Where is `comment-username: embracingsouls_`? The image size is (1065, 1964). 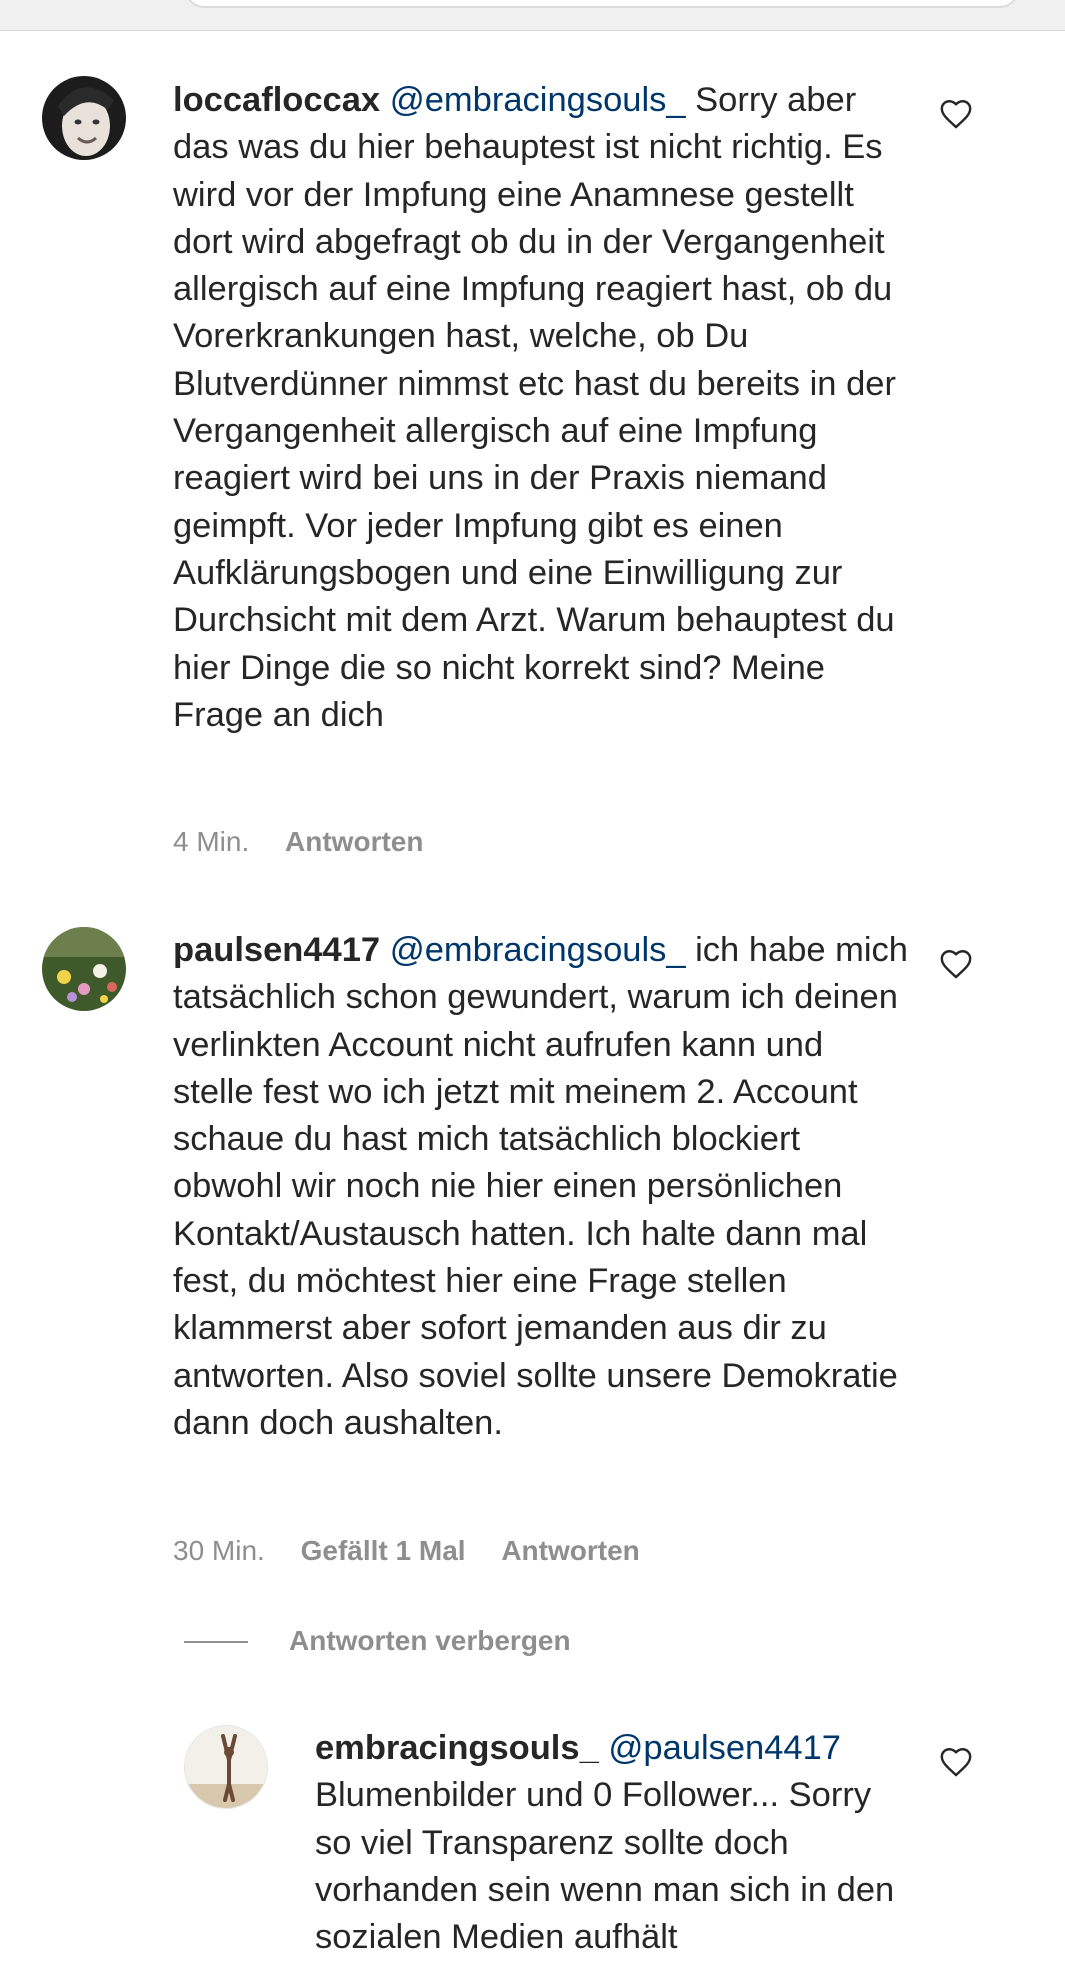
comment-username: embracingsouls_ is located at coordinates (457, 1748).